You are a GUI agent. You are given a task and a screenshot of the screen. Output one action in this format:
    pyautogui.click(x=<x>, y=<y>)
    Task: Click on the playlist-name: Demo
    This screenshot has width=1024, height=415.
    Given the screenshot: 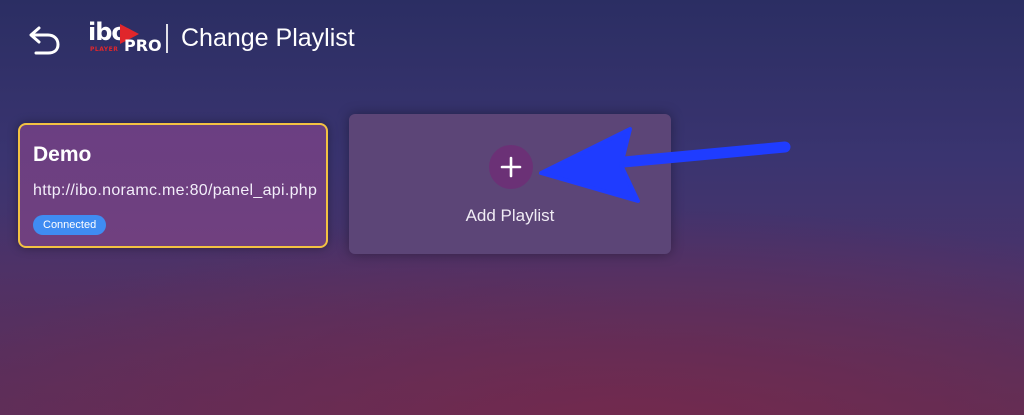 What is the action you would take?
    pyautogui.click(x=62, y=154)
    